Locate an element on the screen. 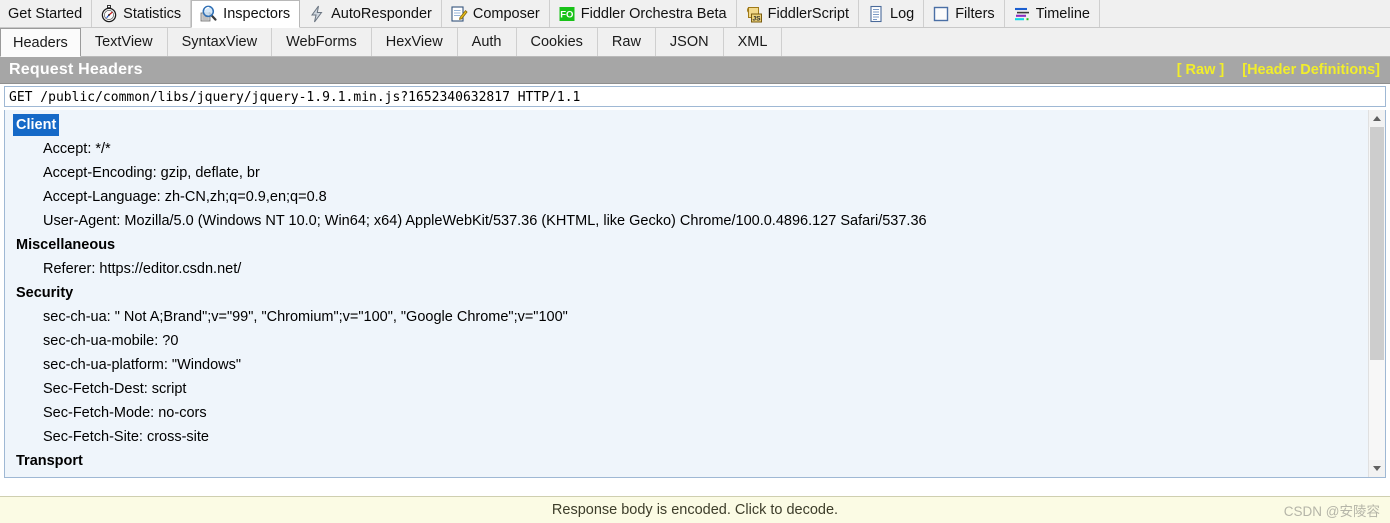 This screenshot has height=523, width=1390. svg-text: JS is located at coordinates (756, 18).